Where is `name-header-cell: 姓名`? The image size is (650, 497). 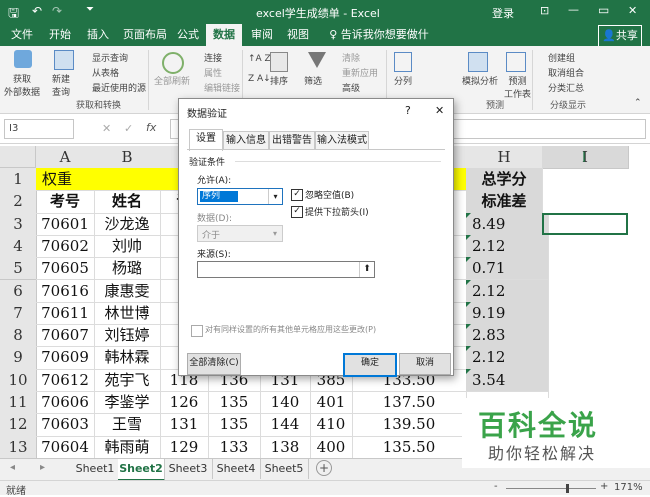 name-header-cell: 姓名 is located at coordinates (127, 202).